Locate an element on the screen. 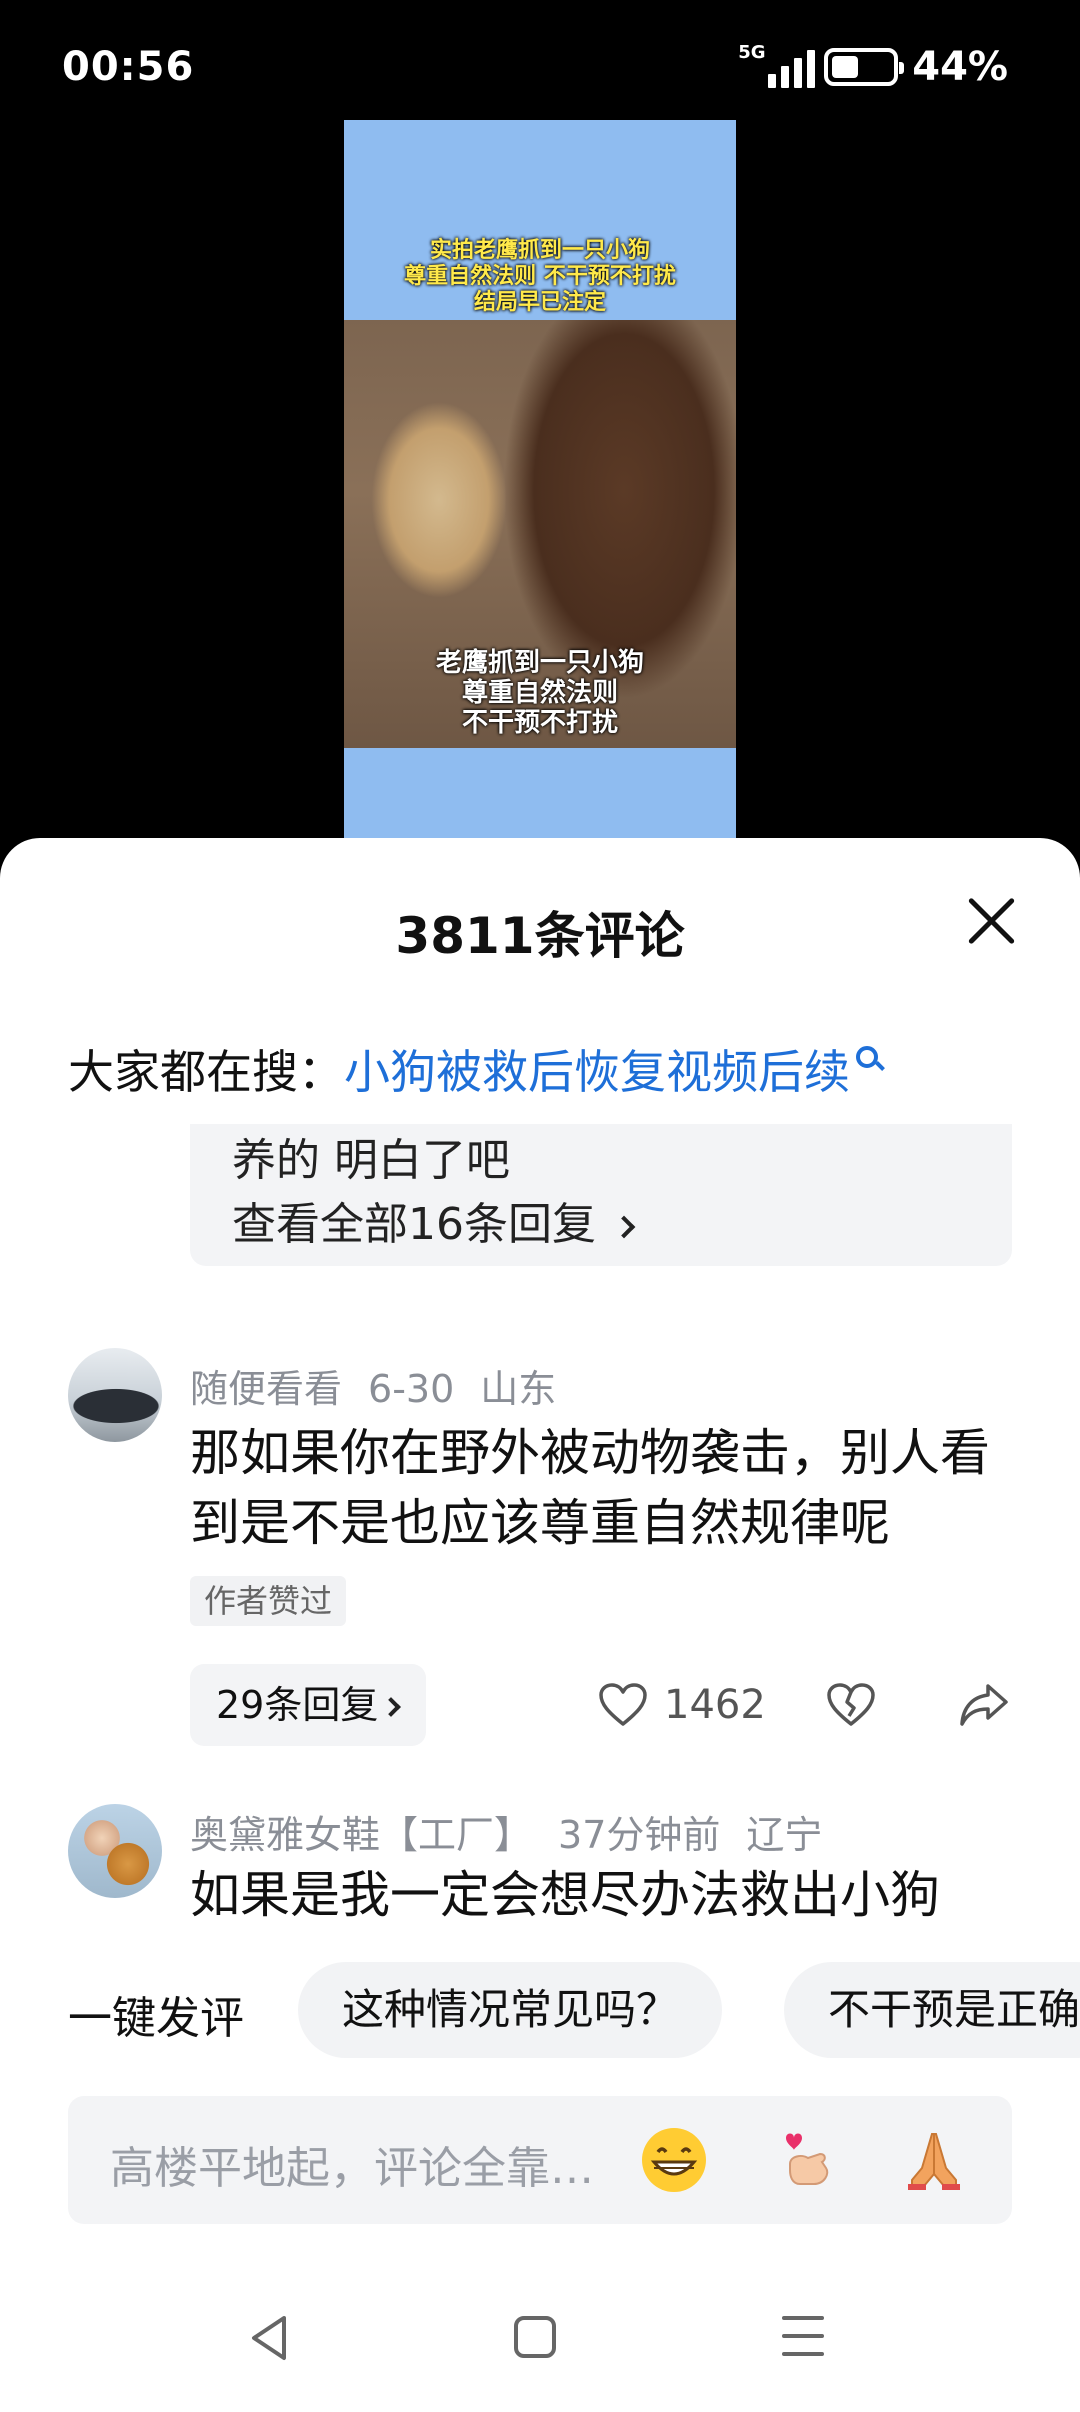 The image size is (1080, 2412). comments-count-title: 3811条评论 is located at coordinates (540, 936).